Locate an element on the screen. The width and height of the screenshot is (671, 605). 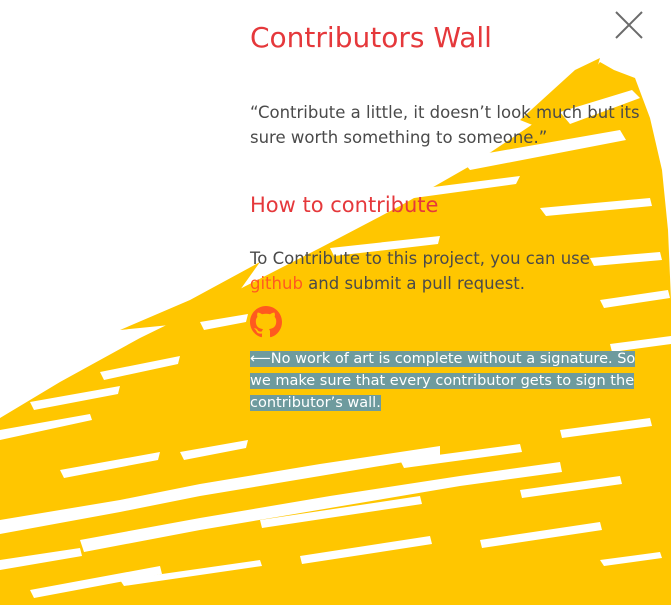
close-icon is located at coordinates (629, 25).